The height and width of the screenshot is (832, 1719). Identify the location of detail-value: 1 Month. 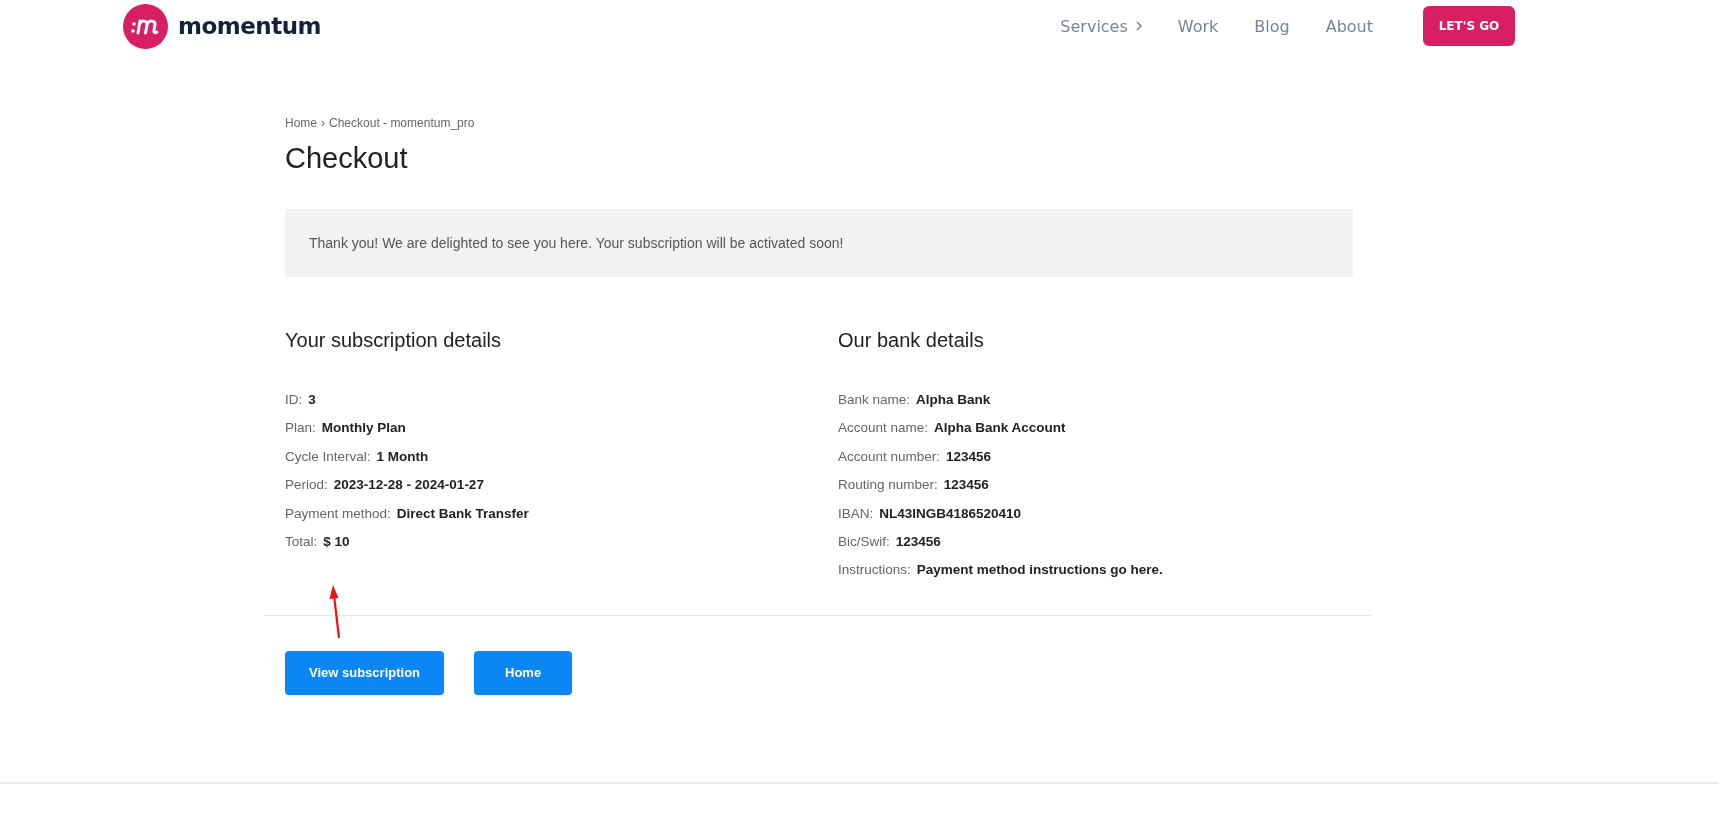
(402, 457).